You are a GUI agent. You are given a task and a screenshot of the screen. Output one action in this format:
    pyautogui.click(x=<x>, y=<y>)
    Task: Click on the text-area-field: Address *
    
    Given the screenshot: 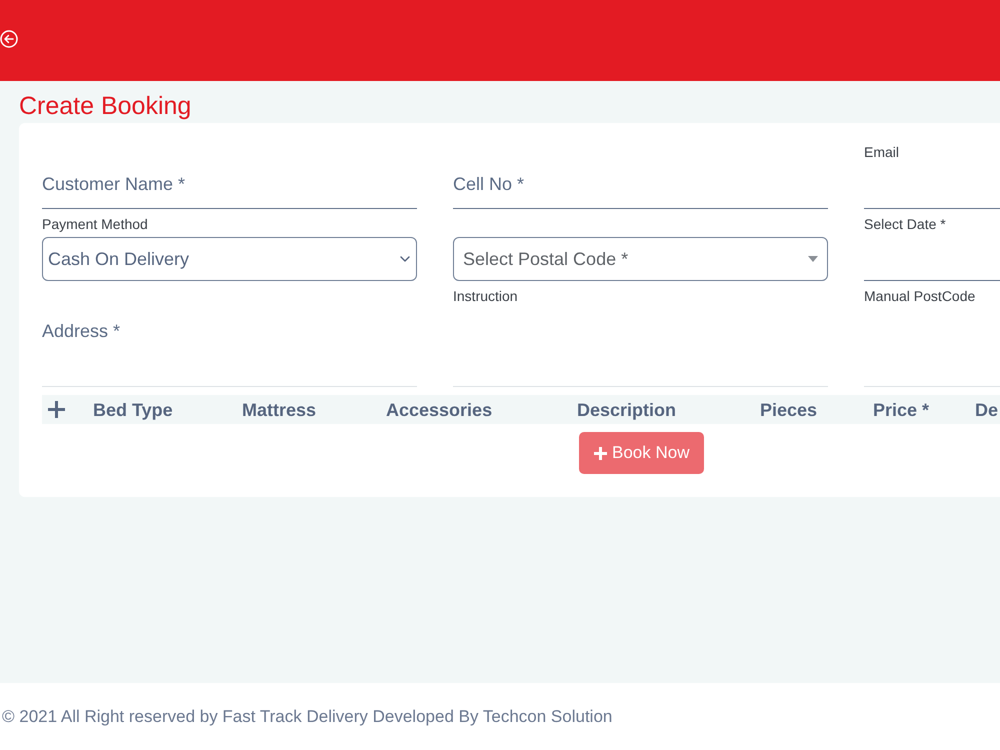 What is the action you would take?
    pyautogui.click(x=229, y=348)
    